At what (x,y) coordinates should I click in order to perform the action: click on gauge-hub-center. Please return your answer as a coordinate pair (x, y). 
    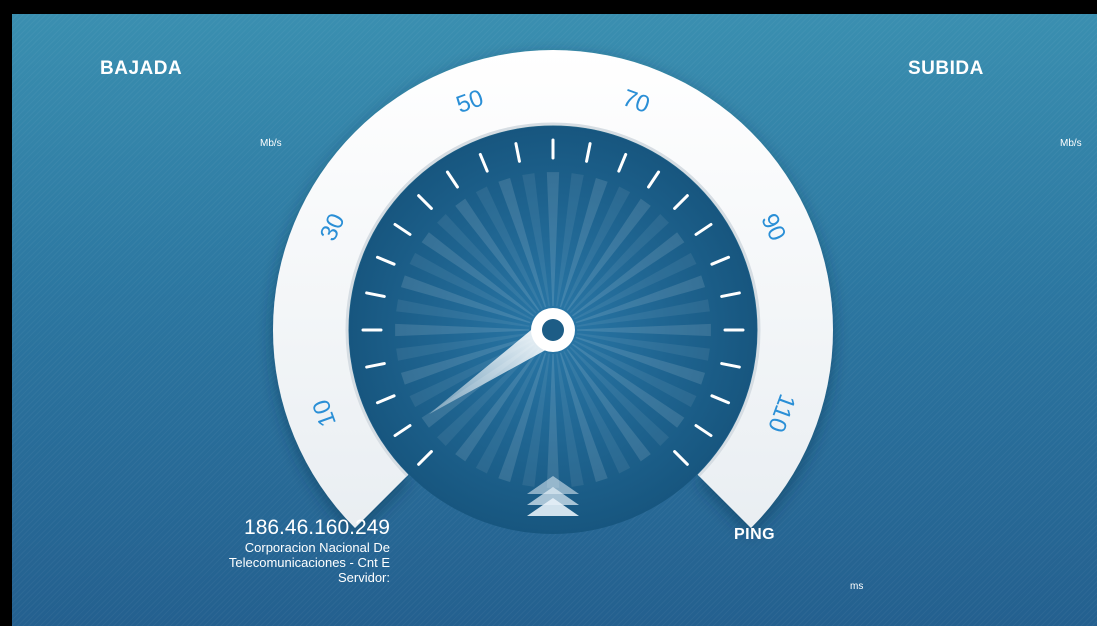
    Looking at the image, I should click on (553, 330).